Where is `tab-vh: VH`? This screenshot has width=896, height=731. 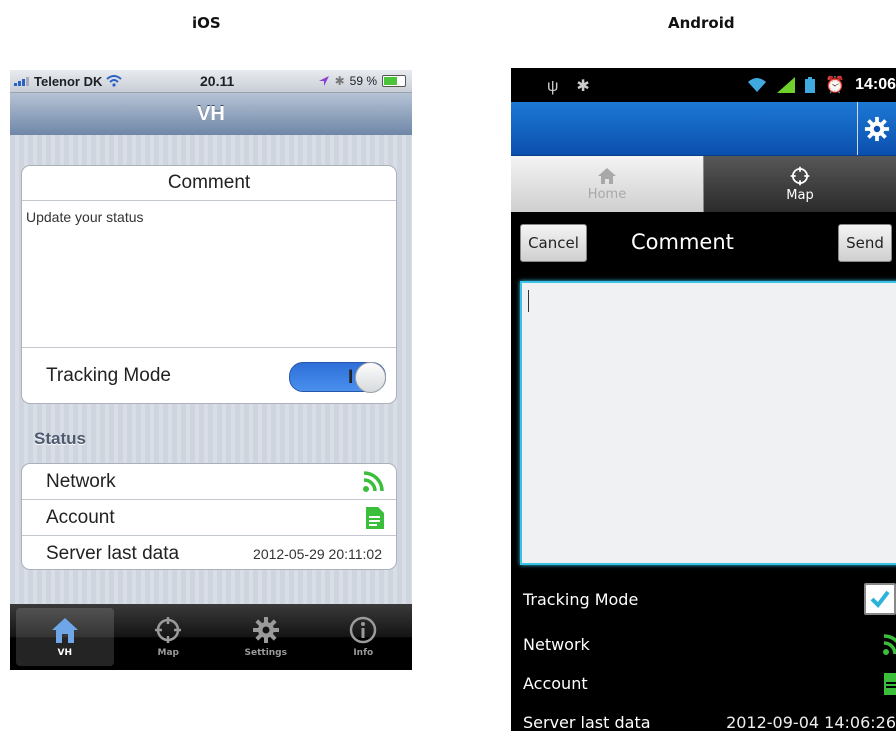 tab-vh: VH is located at coordinates (65, 637).